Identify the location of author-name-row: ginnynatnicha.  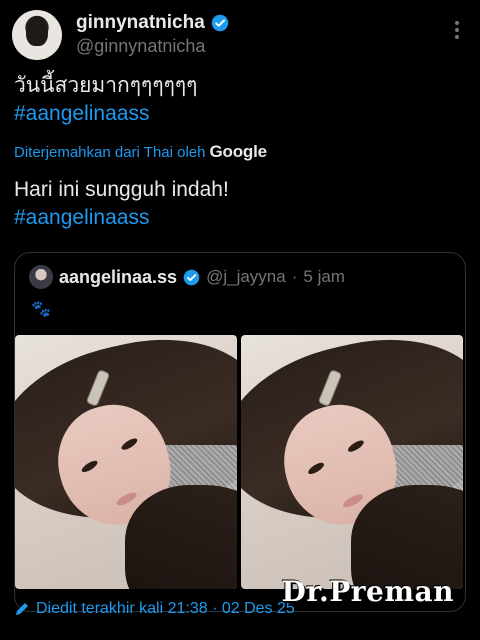
(152, 23).